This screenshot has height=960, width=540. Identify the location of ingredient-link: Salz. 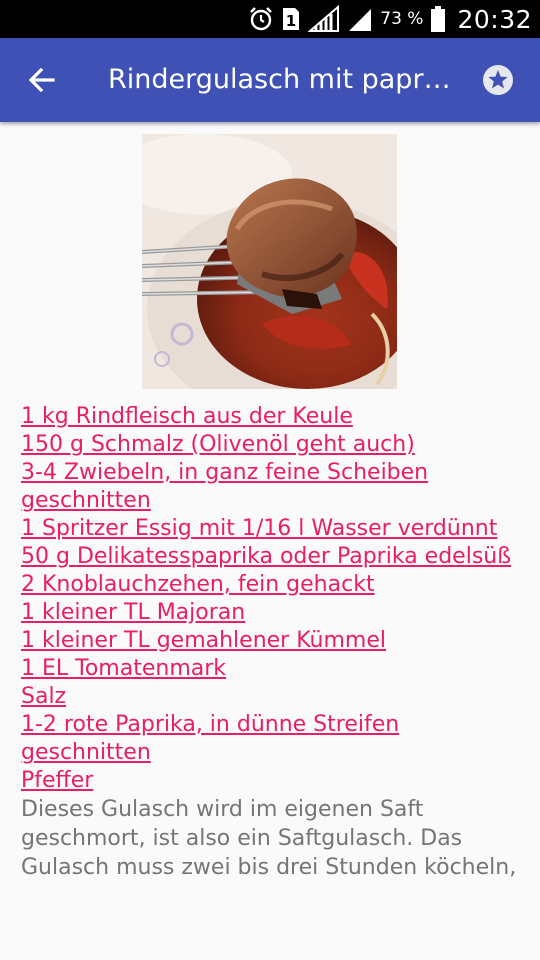
(276, 697).